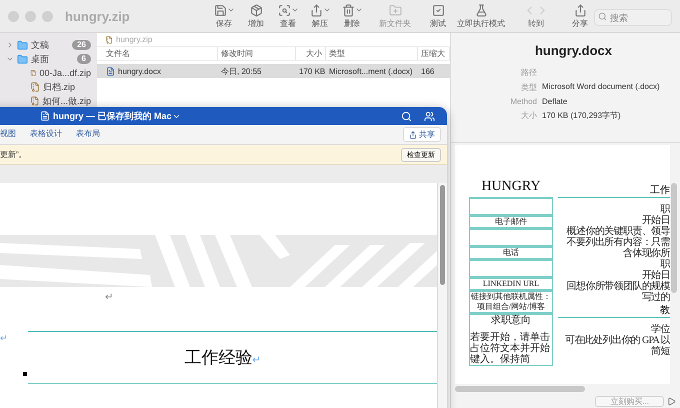 This screenshot has width=680, height=408. What do you see at coordinates (660, 351) in the screenshot?
I see `body-text: 简短` at bounding box center [660, 351].